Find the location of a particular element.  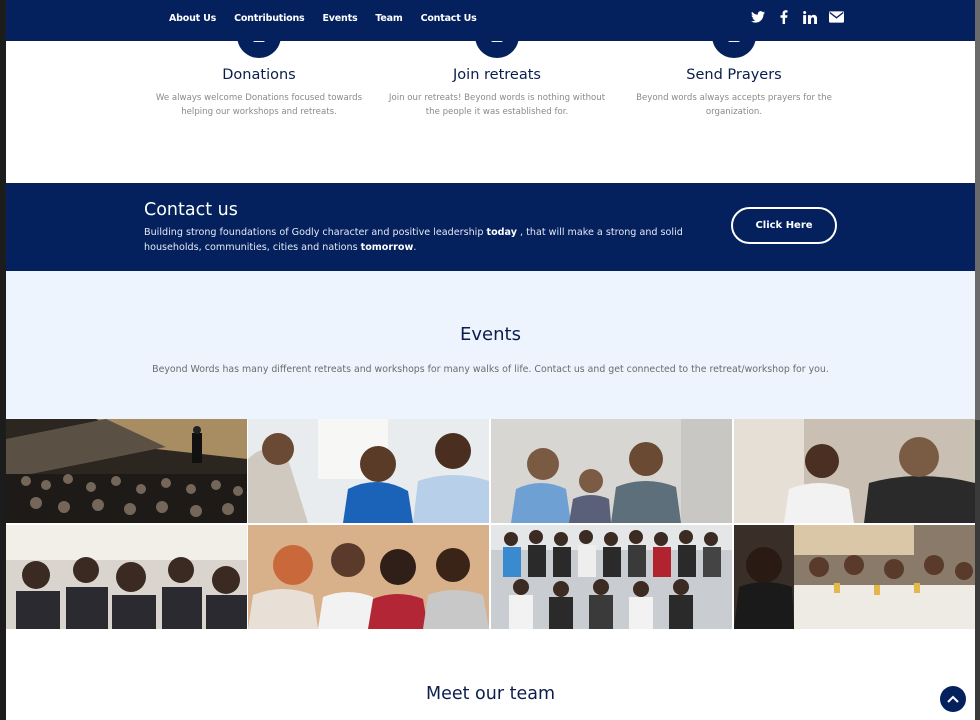

back-to-top-button is located at coordinates (953, 699).